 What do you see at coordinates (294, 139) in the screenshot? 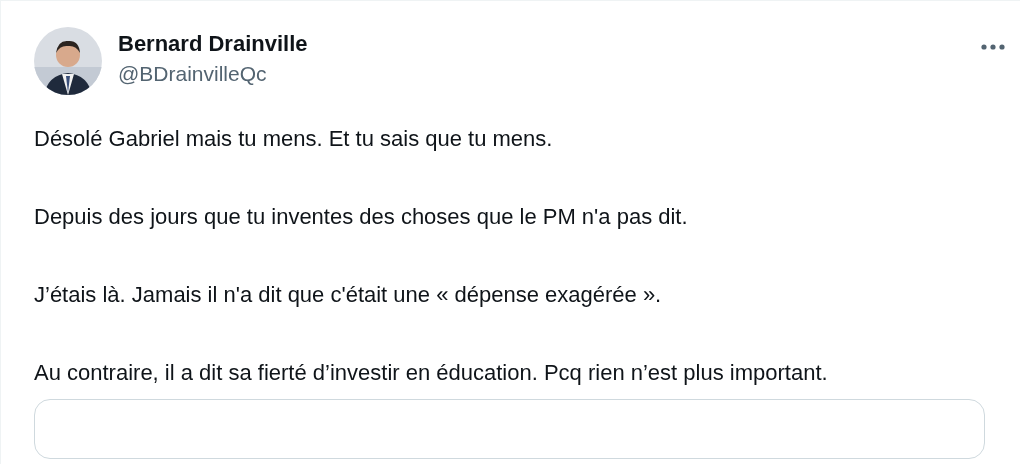
I see `post-paragraph: Désolé Gabriel mais tu mens. Et tu sais que tu mens.` at bounding box center [294, 139].